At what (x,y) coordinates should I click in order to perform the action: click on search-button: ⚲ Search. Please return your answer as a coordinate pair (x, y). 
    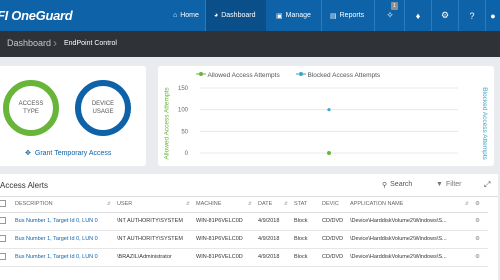
    Looking at the image, I should click on (397, 185).